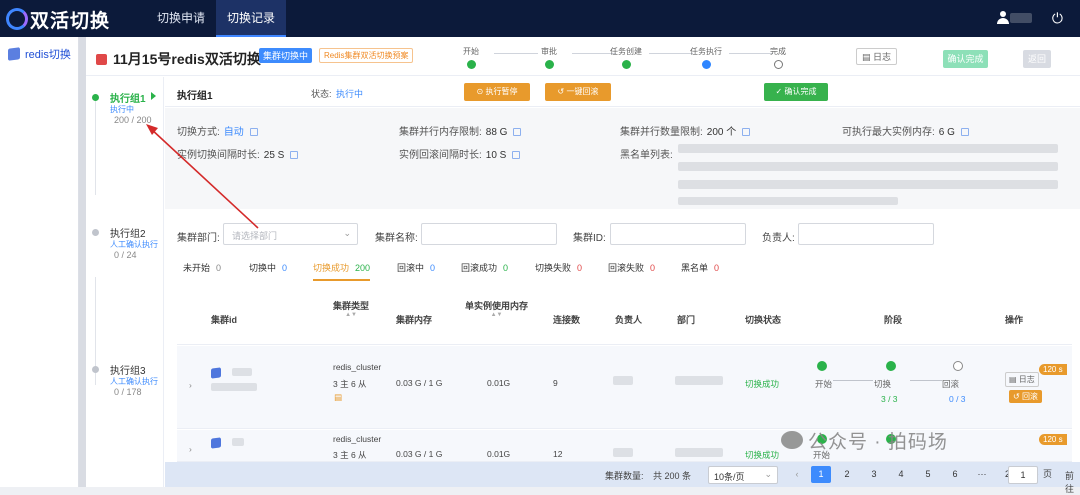  What do you see at coordinates (1037, 59) in the screenshot?
I see `back-button: 返回` at bounding box center [1037, 59].